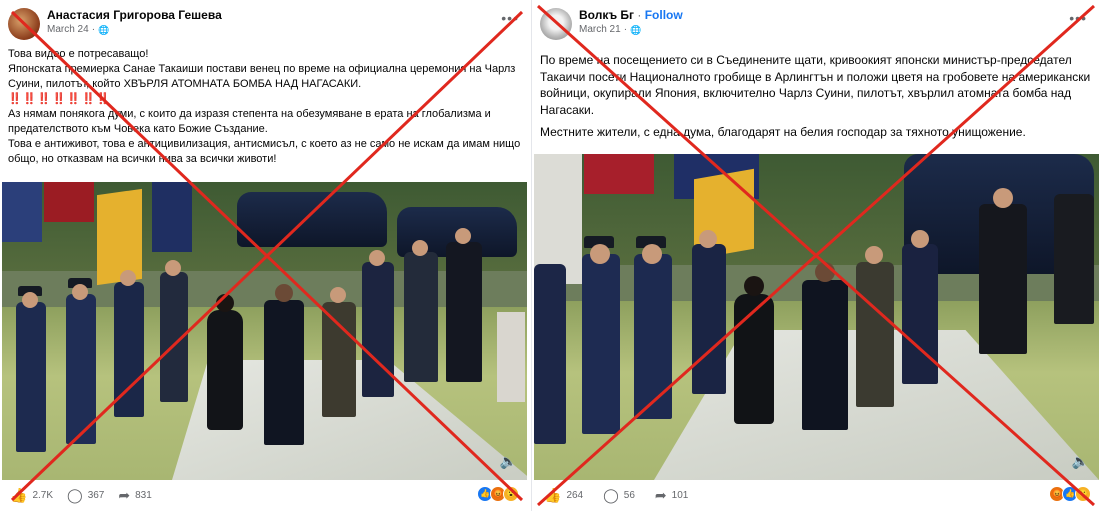  Describe the element at coordinates (85, 495) in the screenshot. I see `comment-button: ◯ 367` at that location.